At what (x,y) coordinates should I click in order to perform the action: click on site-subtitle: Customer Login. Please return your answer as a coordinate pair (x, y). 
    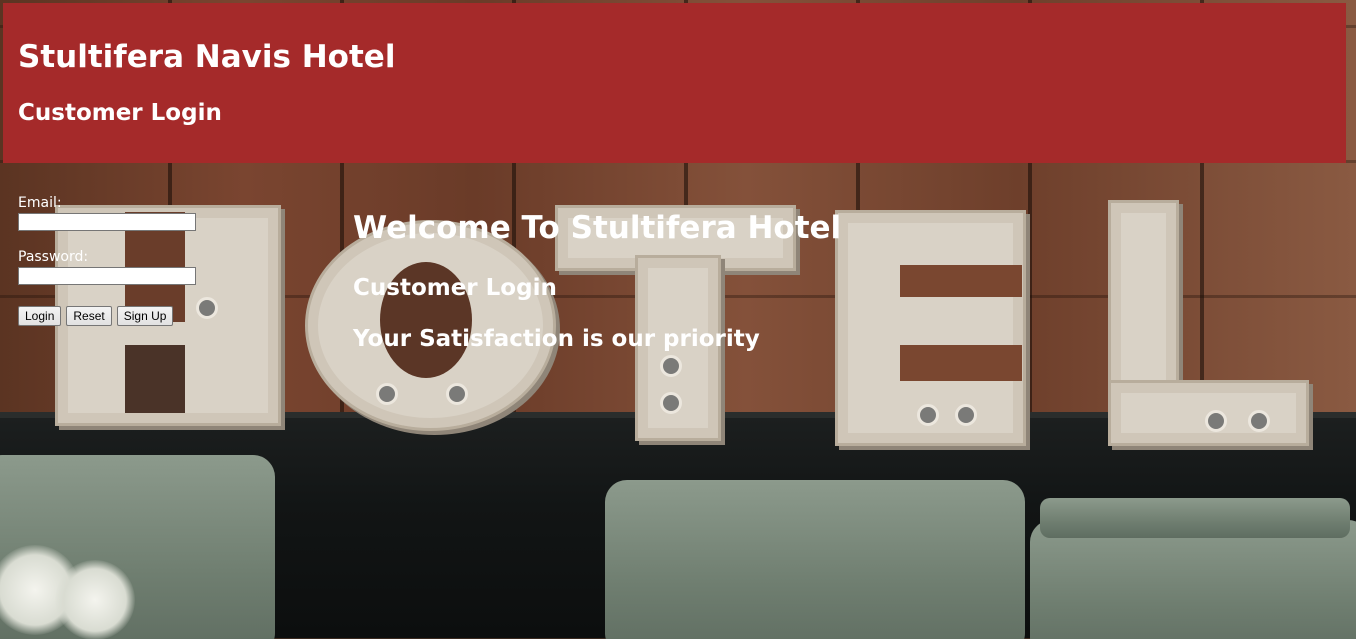
    Looking at the image, I should click on (120, 113).